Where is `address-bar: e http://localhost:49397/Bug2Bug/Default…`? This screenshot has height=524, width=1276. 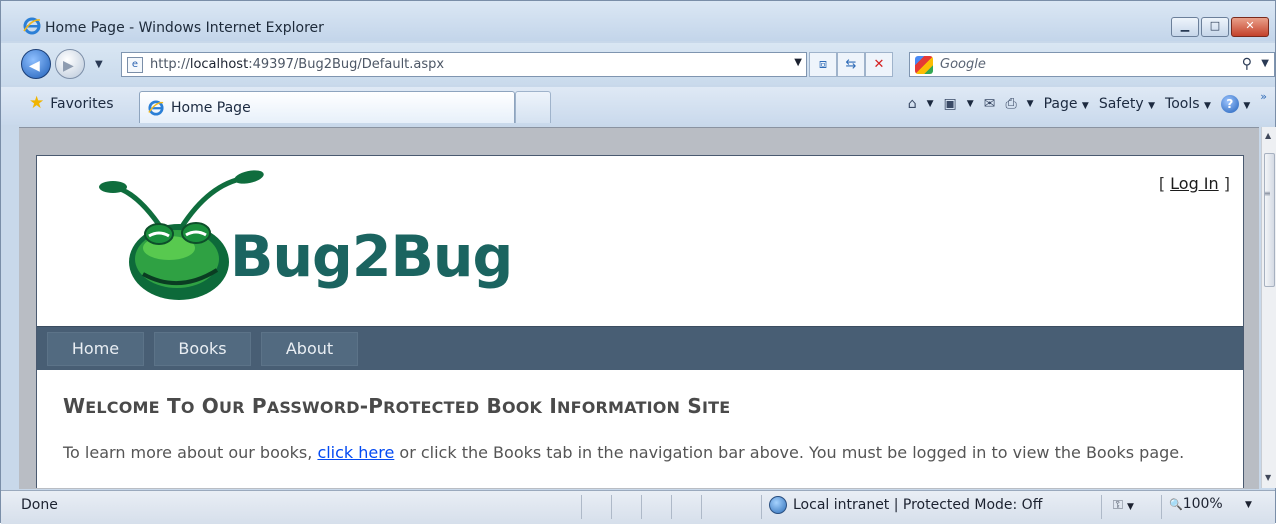
address-bar: e http://localhost:49397/Bug2Bug/Default… is located at coordinates (464, 64).